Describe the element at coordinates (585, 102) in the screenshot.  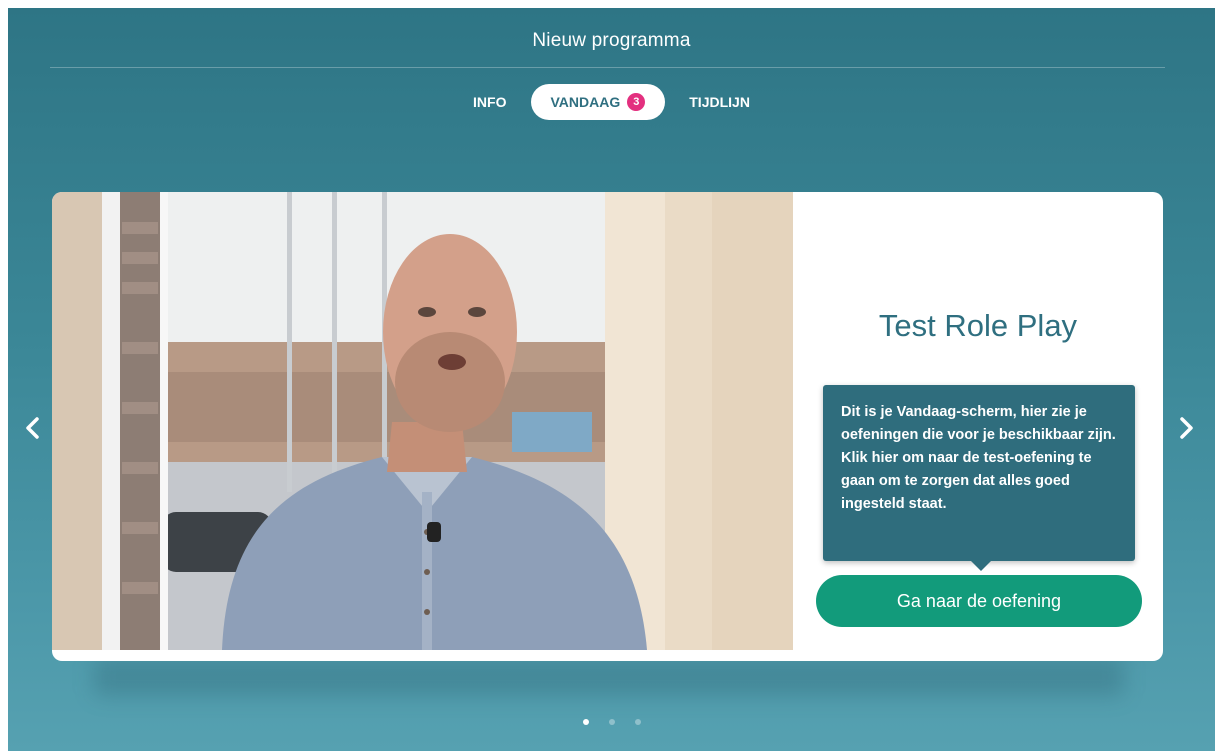
I see `tab-label: VANDAAG` at that location.